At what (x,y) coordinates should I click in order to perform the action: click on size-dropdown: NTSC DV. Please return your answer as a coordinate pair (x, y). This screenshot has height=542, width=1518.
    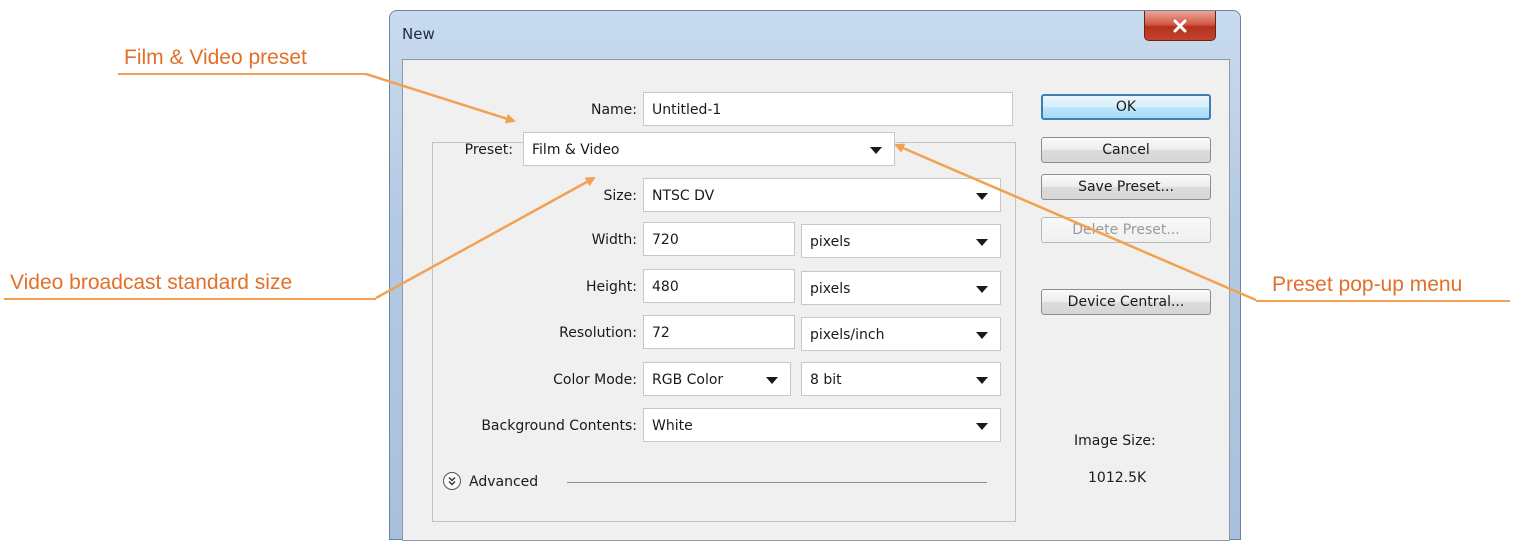
    Looking at the image, I should click on (822, 195).